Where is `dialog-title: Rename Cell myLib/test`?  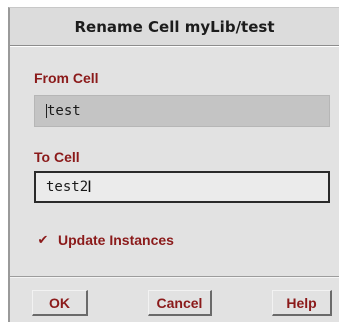 dialog-title: Rename Cell myLib/test is located at coordinates (174, 27).